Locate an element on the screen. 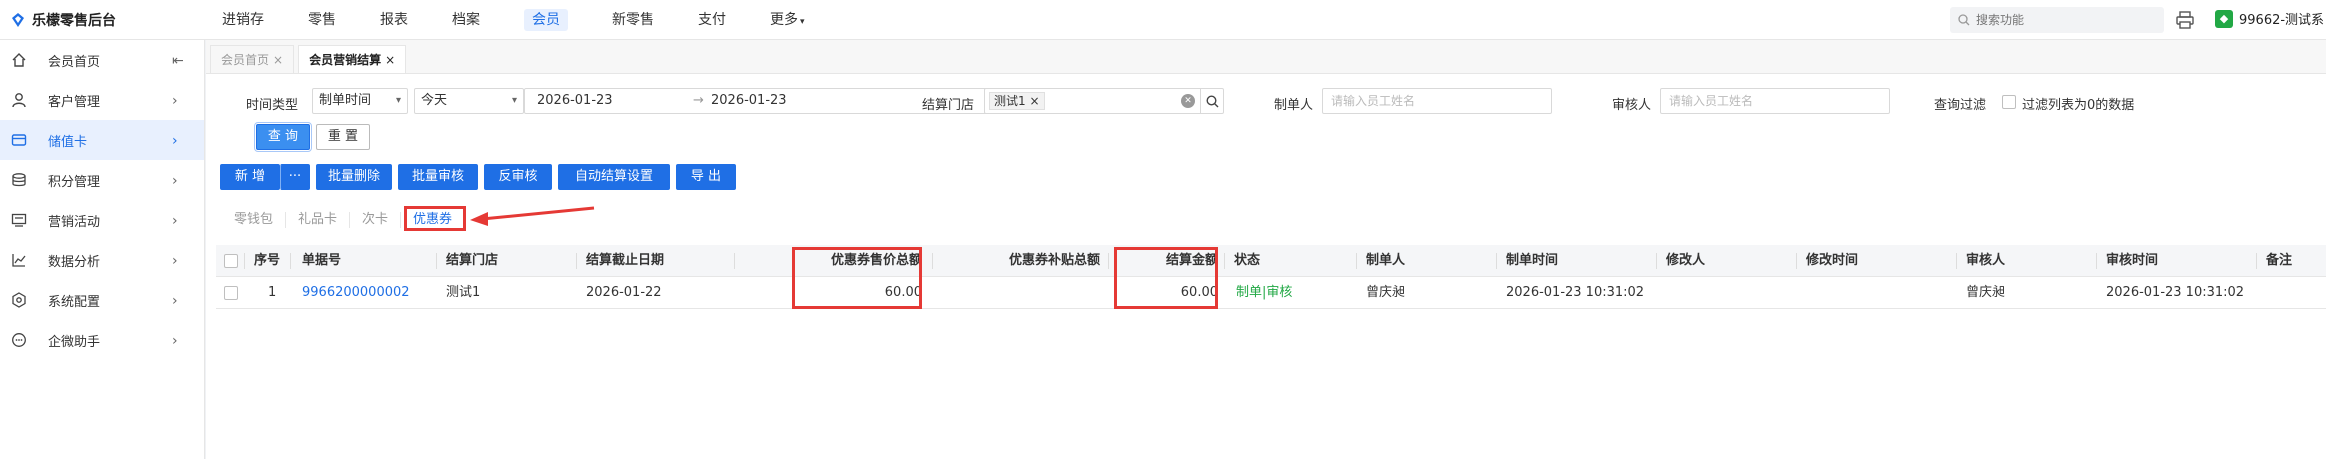 This screenshot has width=2326, height=459. cell-audit-time: 2026-01-23 10:31:02 is located at coordinates (2175, 292).